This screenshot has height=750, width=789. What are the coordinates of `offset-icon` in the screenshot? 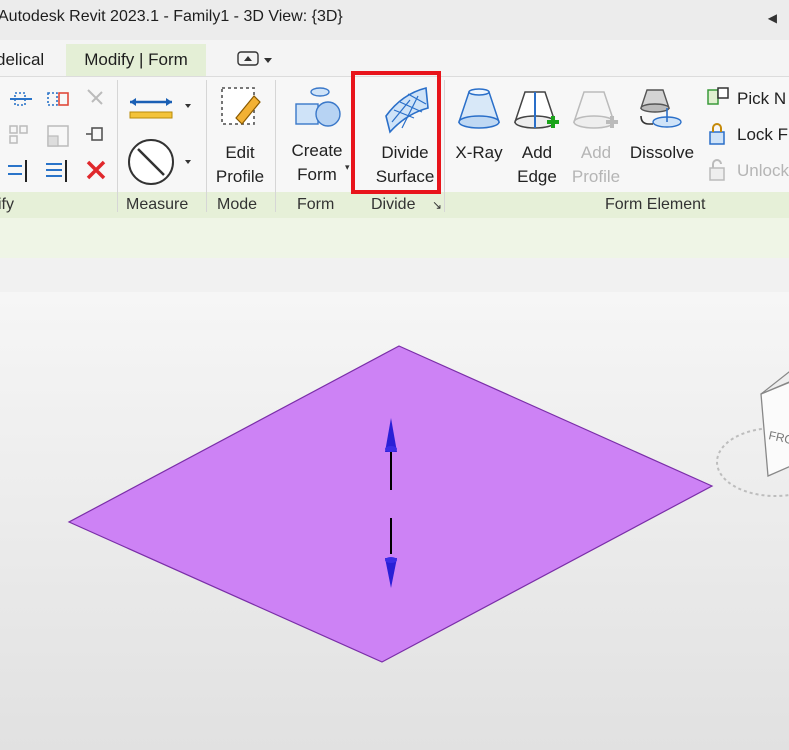 It's located at (58, 99).